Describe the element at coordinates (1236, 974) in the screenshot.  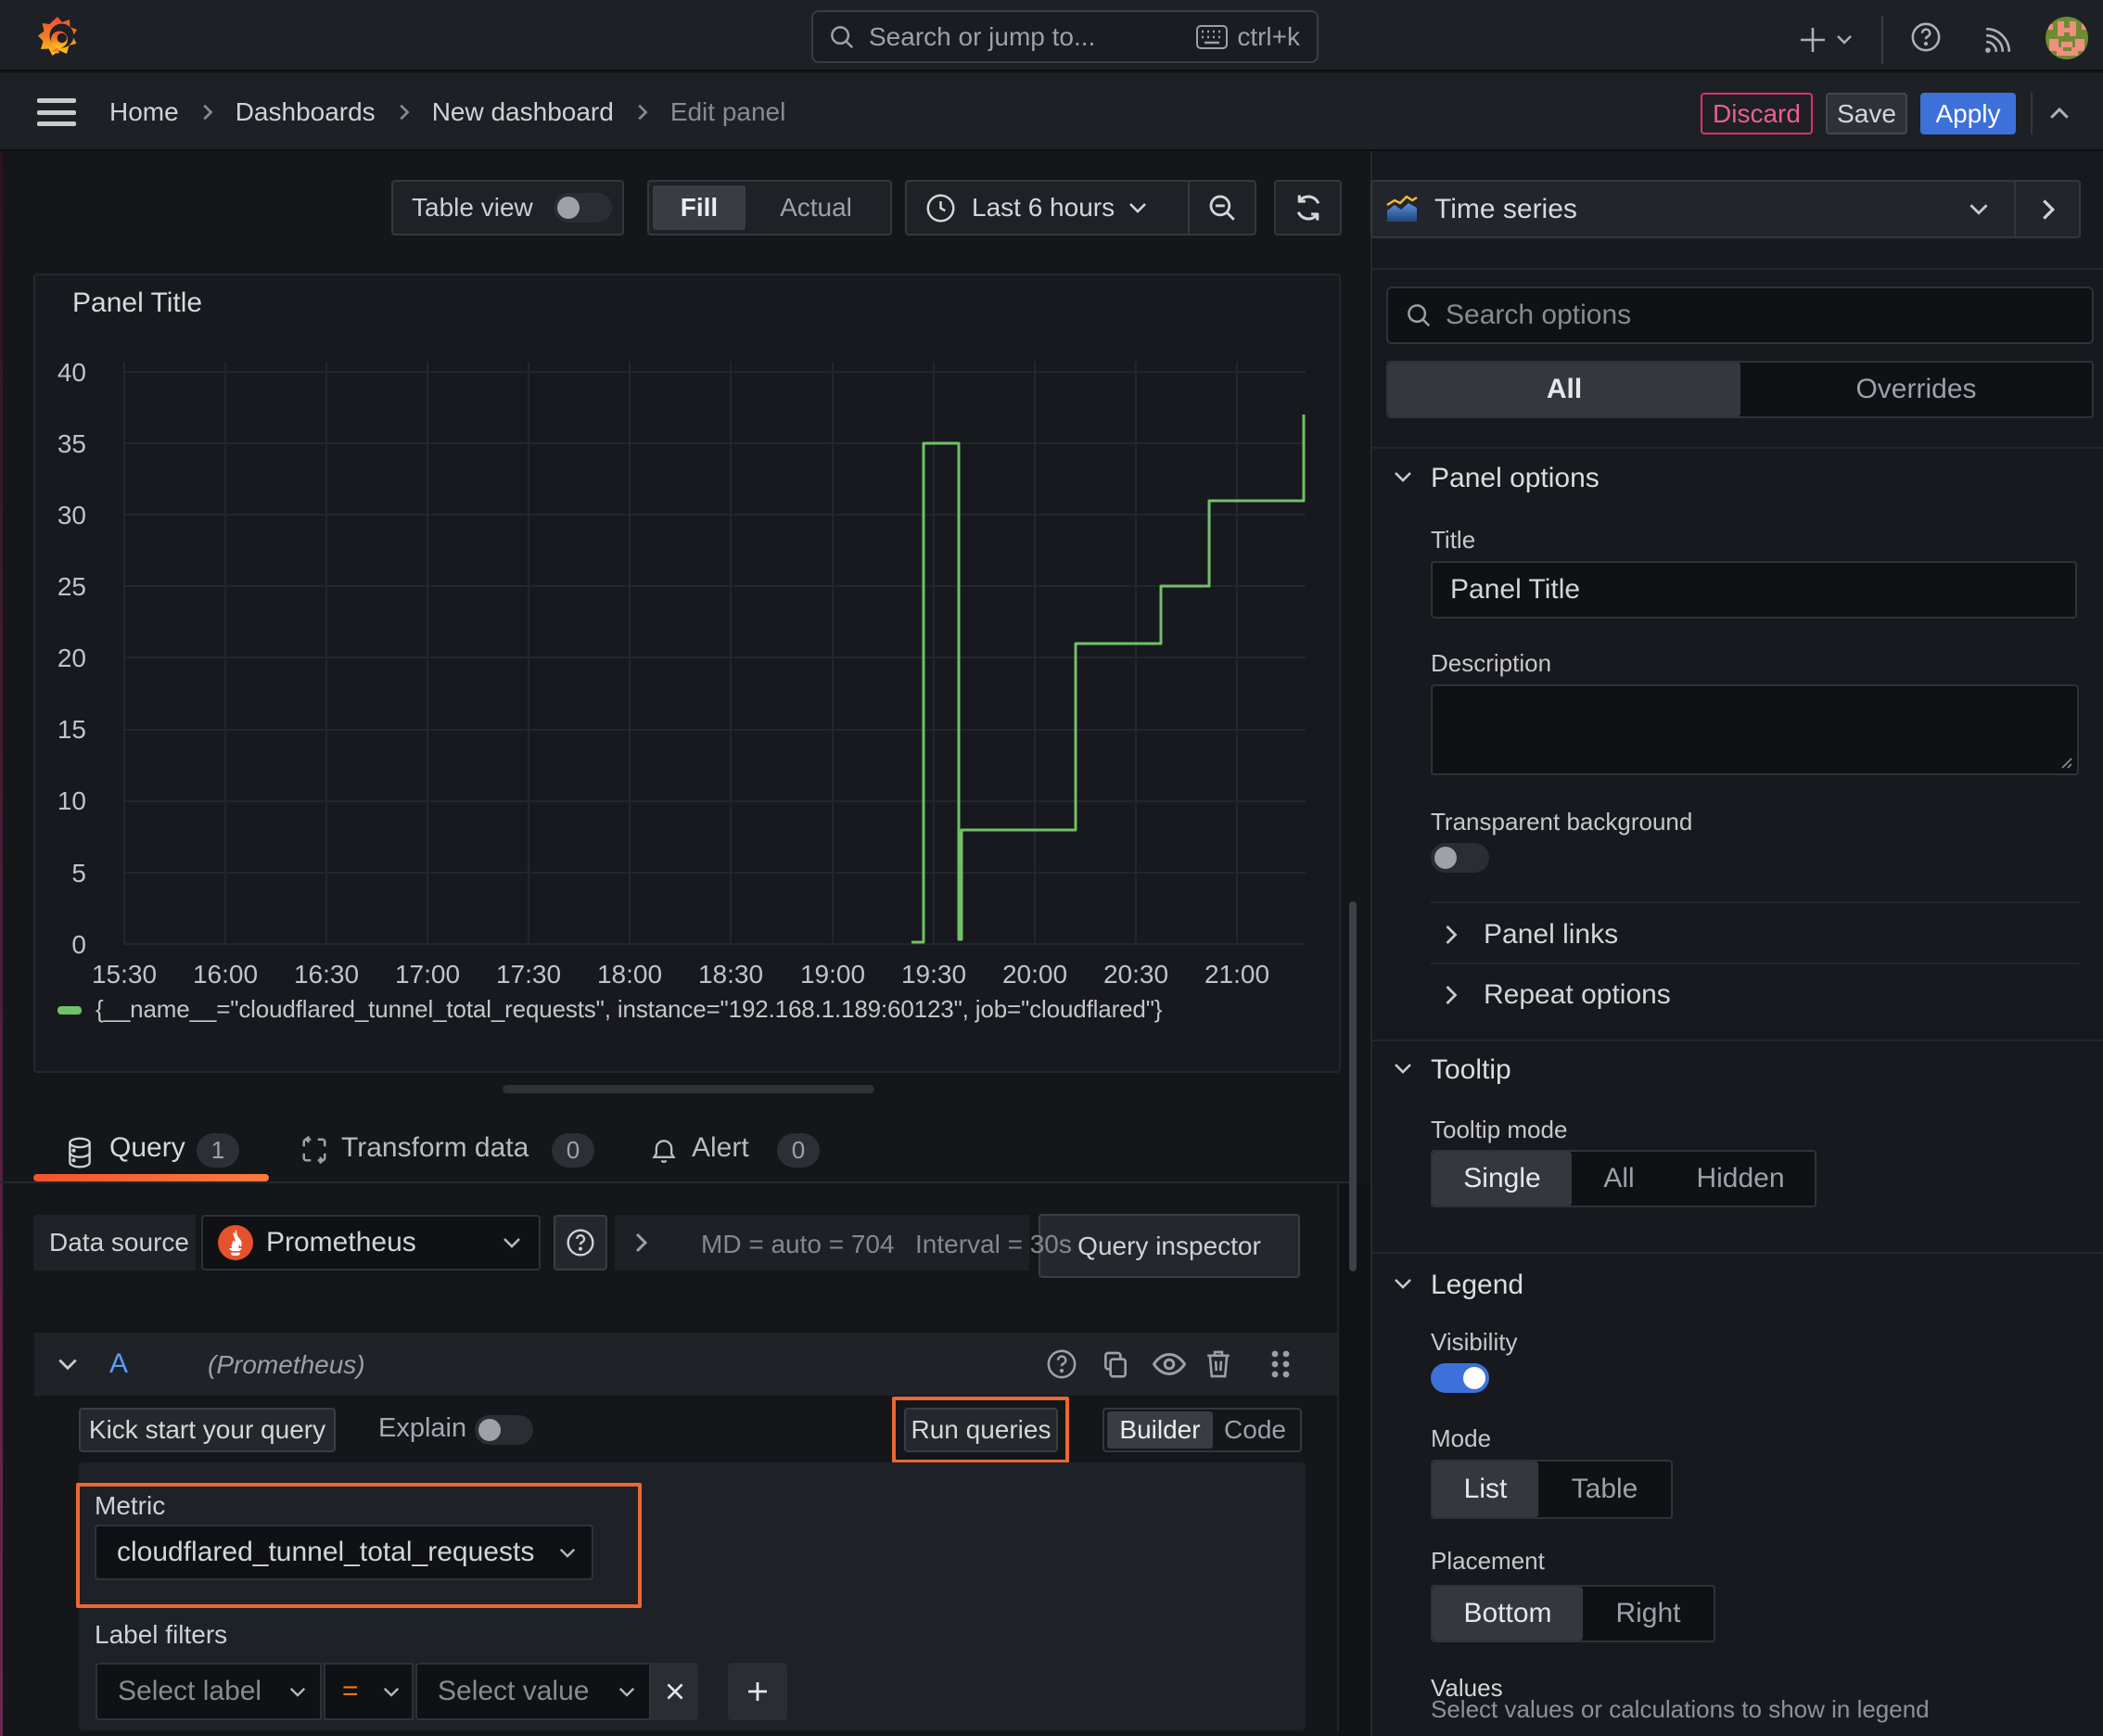
I see `svg-text: 21:00` at that location.